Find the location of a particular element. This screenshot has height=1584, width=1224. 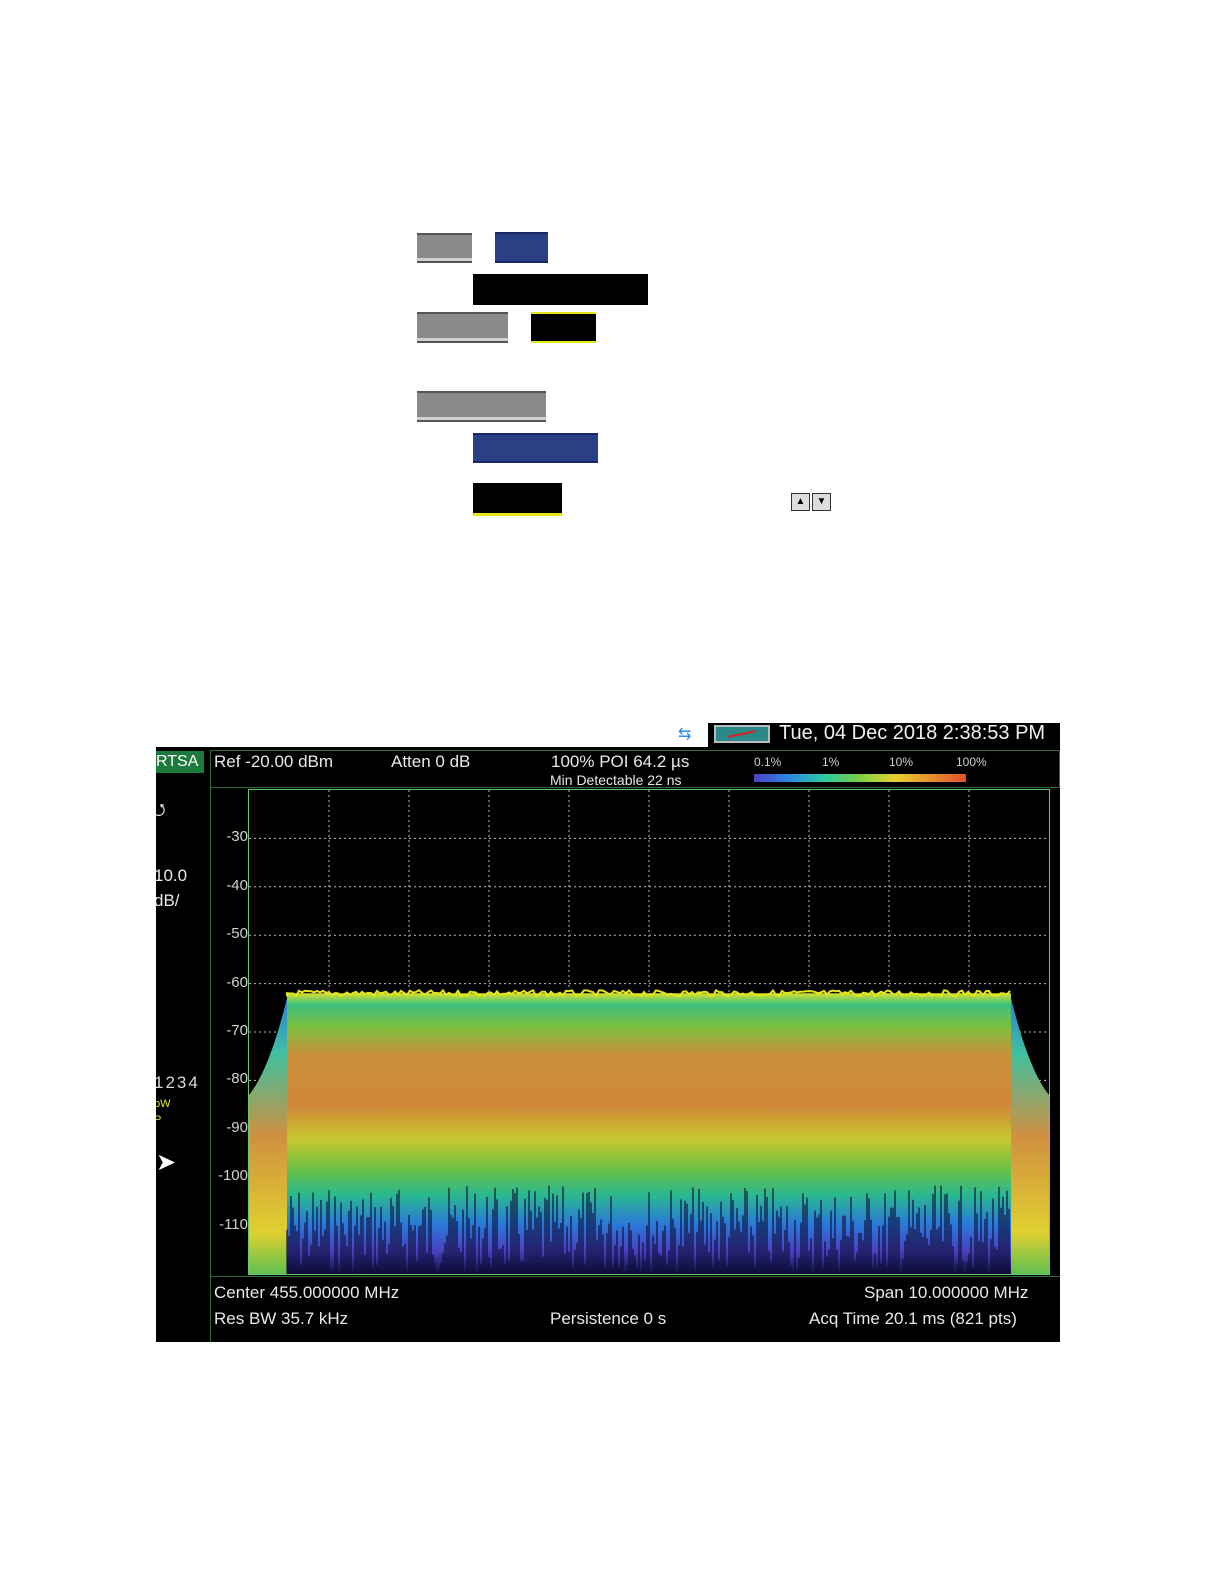

status-bar: ⇆ Tue, 04 Dec 2018 2:38:53 PM is located at coordinates (608, 735).